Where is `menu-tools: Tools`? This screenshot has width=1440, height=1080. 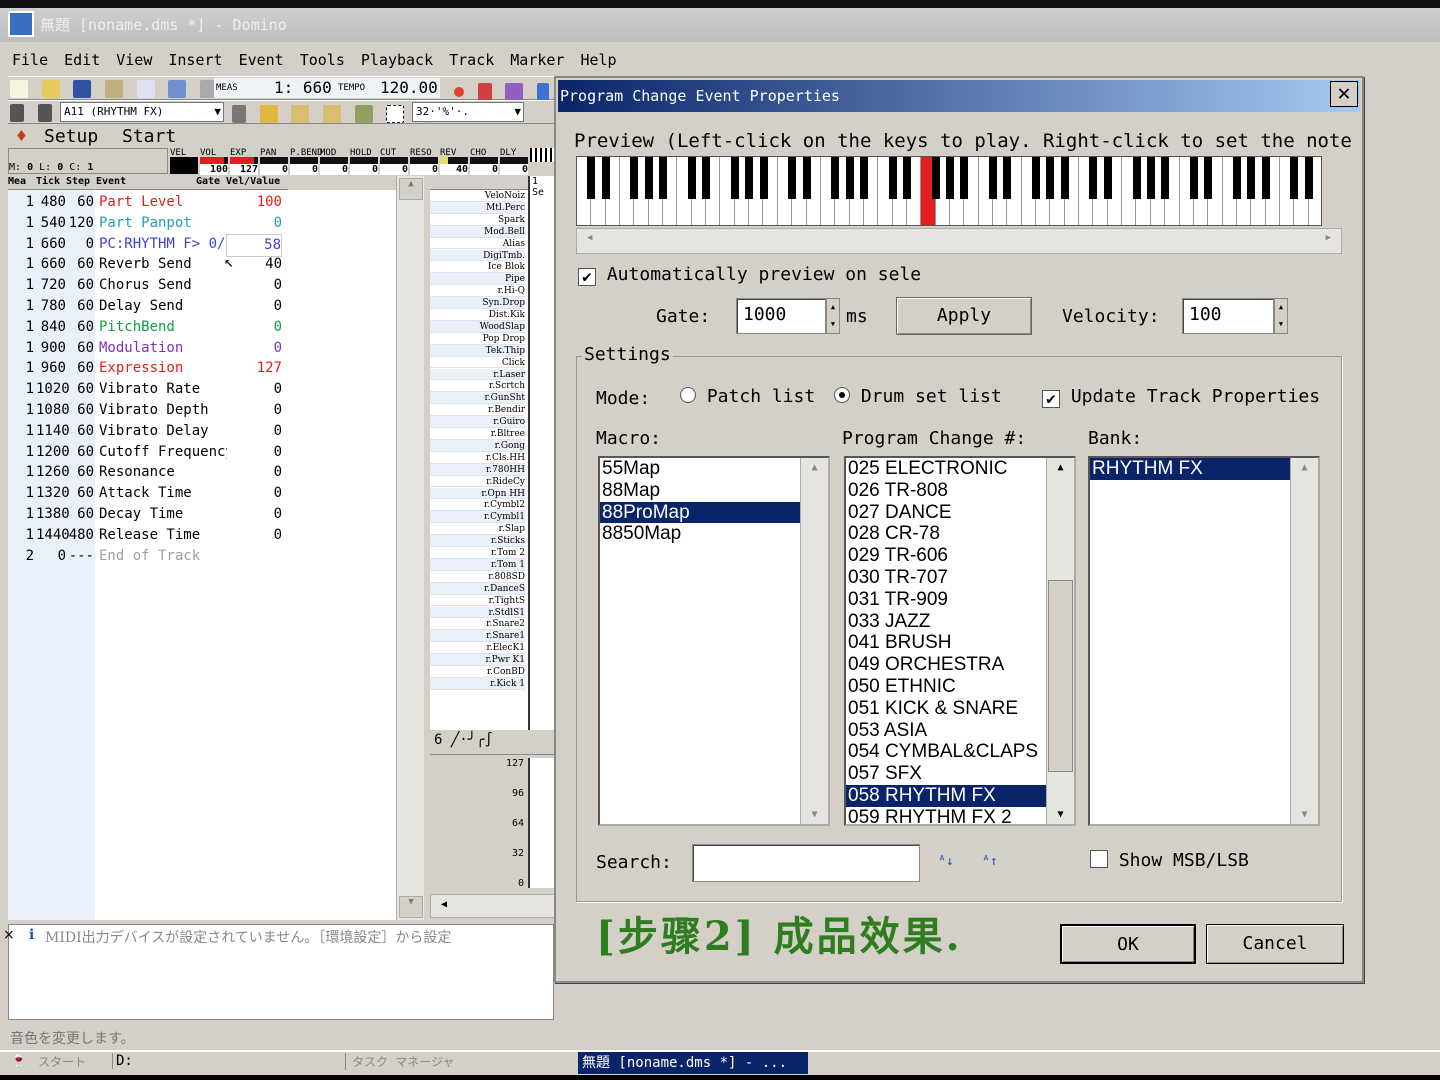 menu-tools: Tools is located at coordinates (322, 60).